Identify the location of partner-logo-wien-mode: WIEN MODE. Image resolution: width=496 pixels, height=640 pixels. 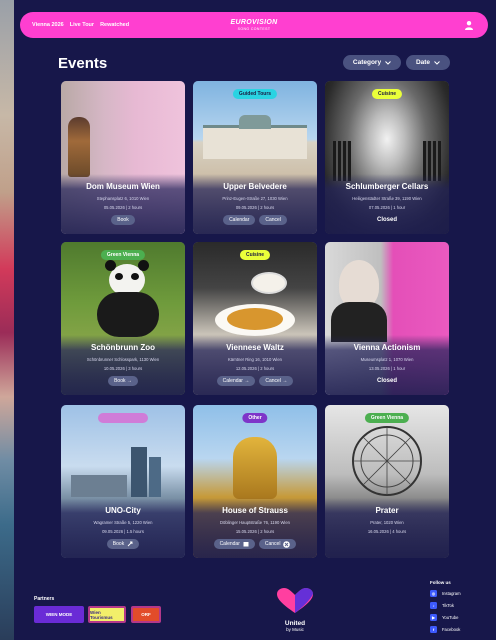
(59, 614).